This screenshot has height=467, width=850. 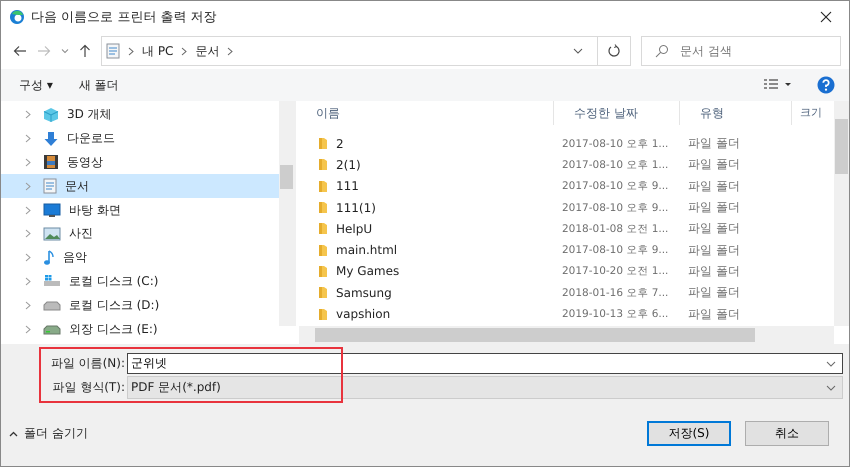 What do you see at coordinates (741, 51) in the screenshot?
I see `search-field: 문서 검색` at bounding box center [741, 51].